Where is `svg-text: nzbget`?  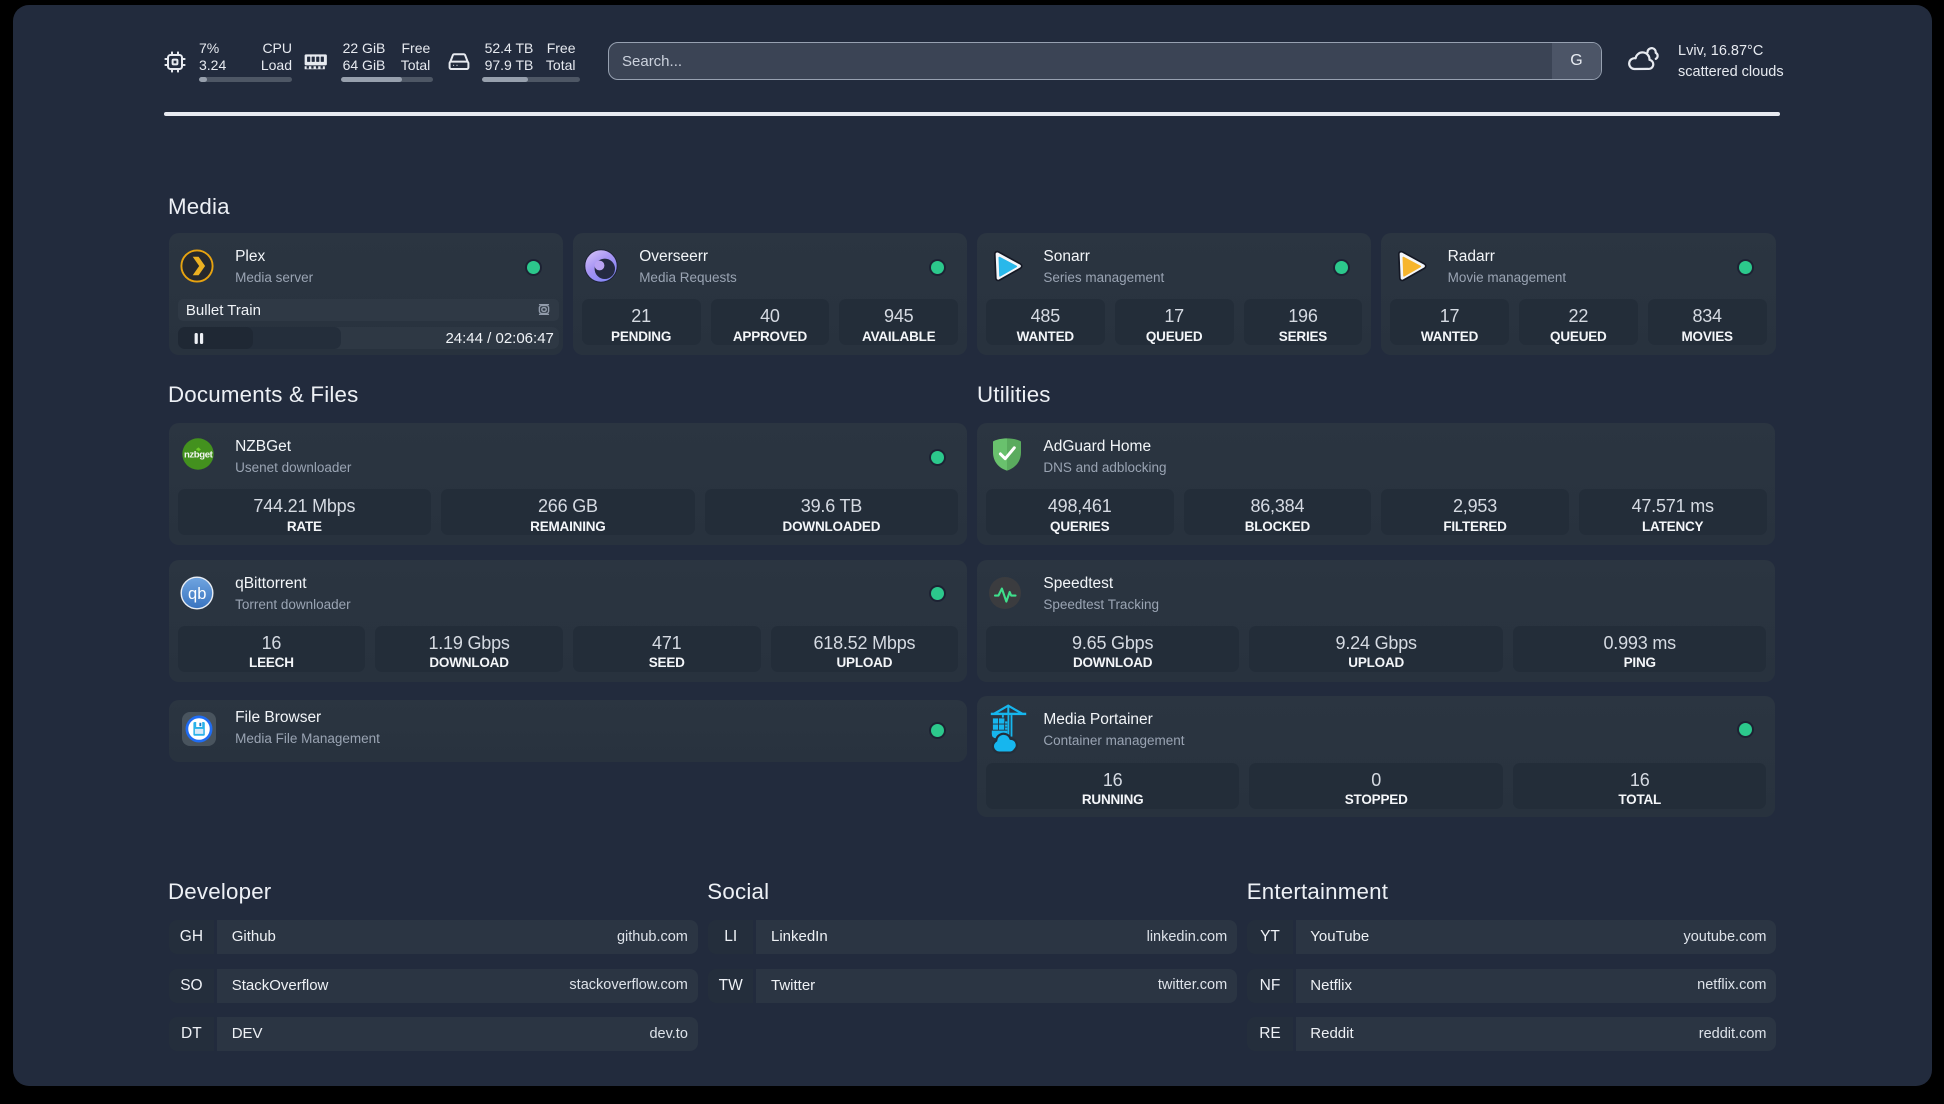 svg-text: nzbget is located at coordinates (199, 455).